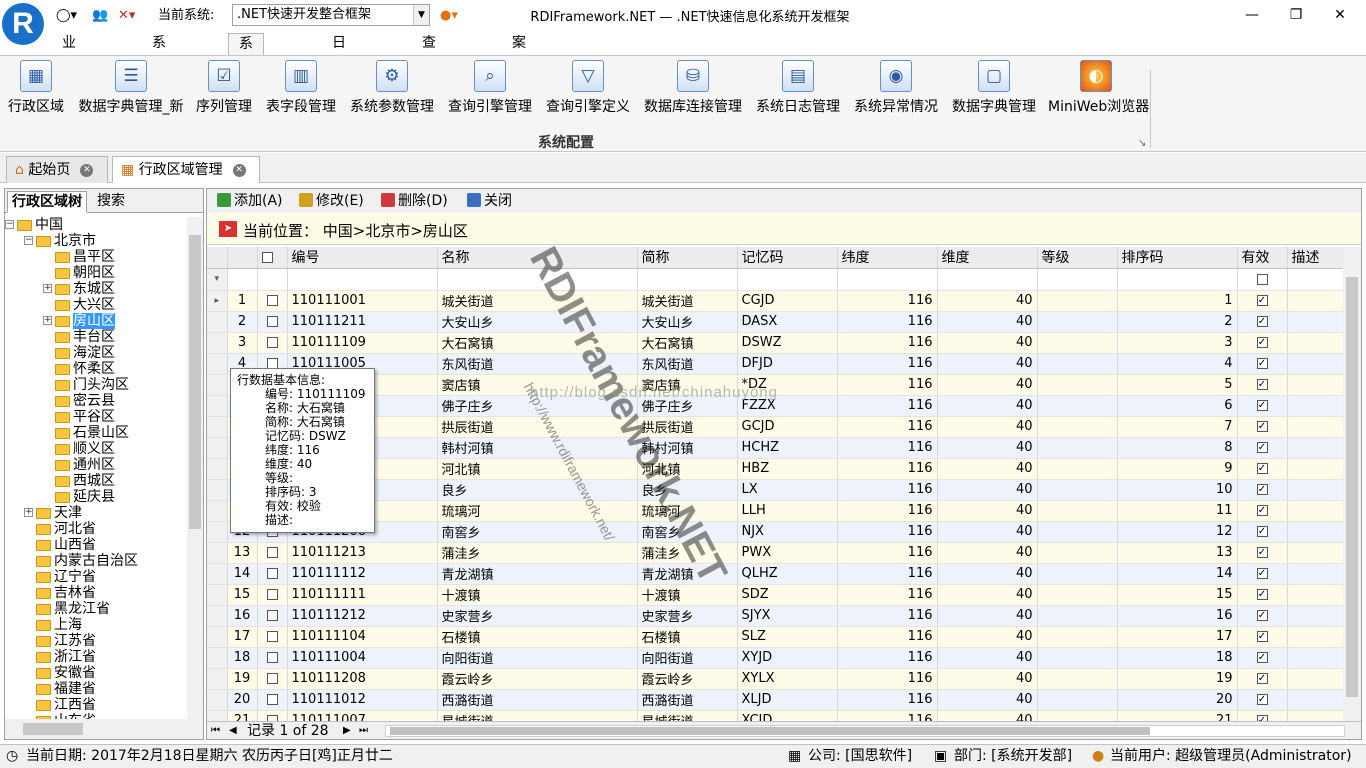  Describe the element at coordinates (246, 72) in the screenshot. I see `tab-system-config: 系统配置` at that location.